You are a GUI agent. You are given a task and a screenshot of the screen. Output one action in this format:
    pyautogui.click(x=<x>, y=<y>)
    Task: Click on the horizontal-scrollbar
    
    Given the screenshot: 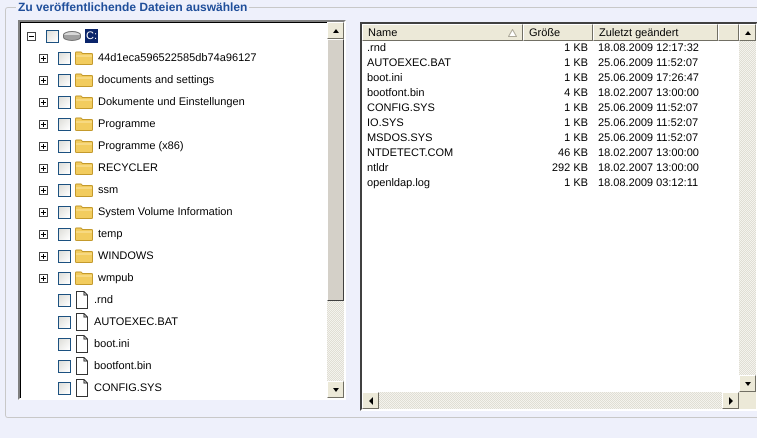 What is the action you would take?
    pyautogui.click(x=550, y=400)
    